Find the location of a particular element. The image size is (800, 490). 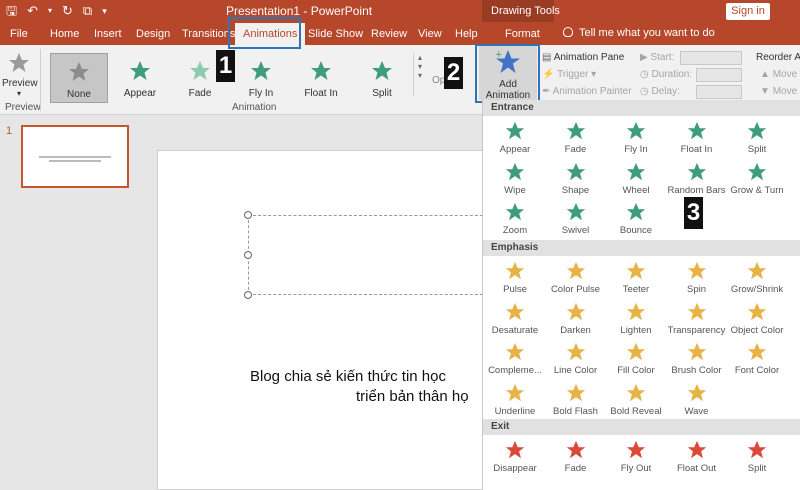

tell-me-search: Tell me what you want to do is located at coordinates (639, 33).